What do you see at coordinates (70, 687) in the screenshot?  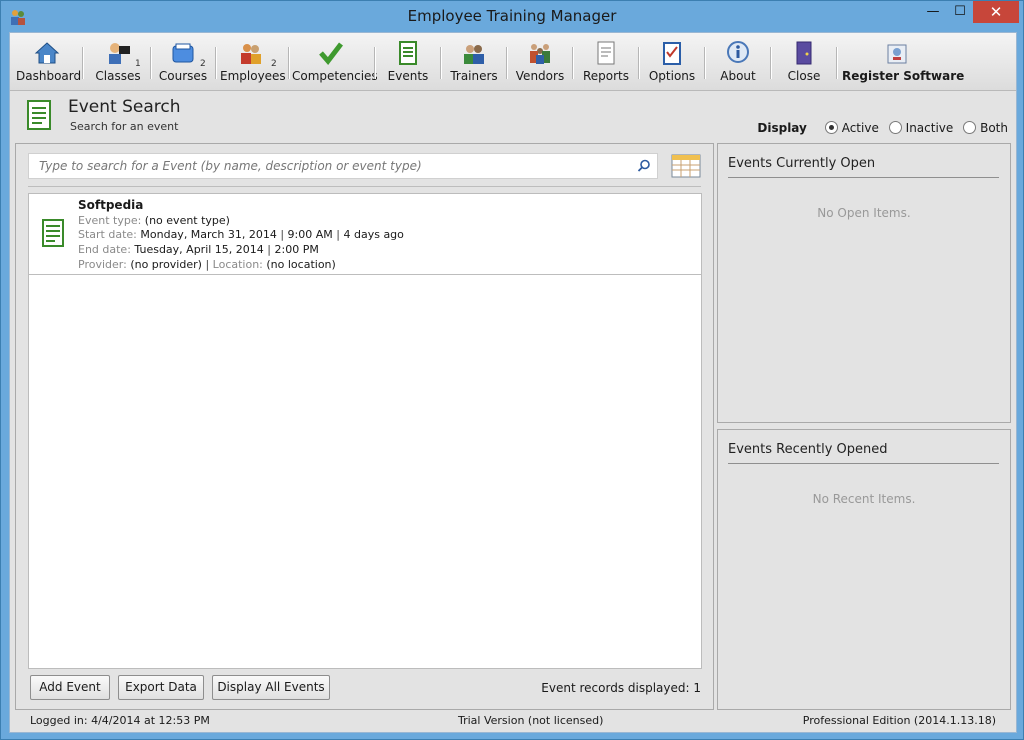 I see `add-event-button: Add Event` at bounding box center [70, 687].